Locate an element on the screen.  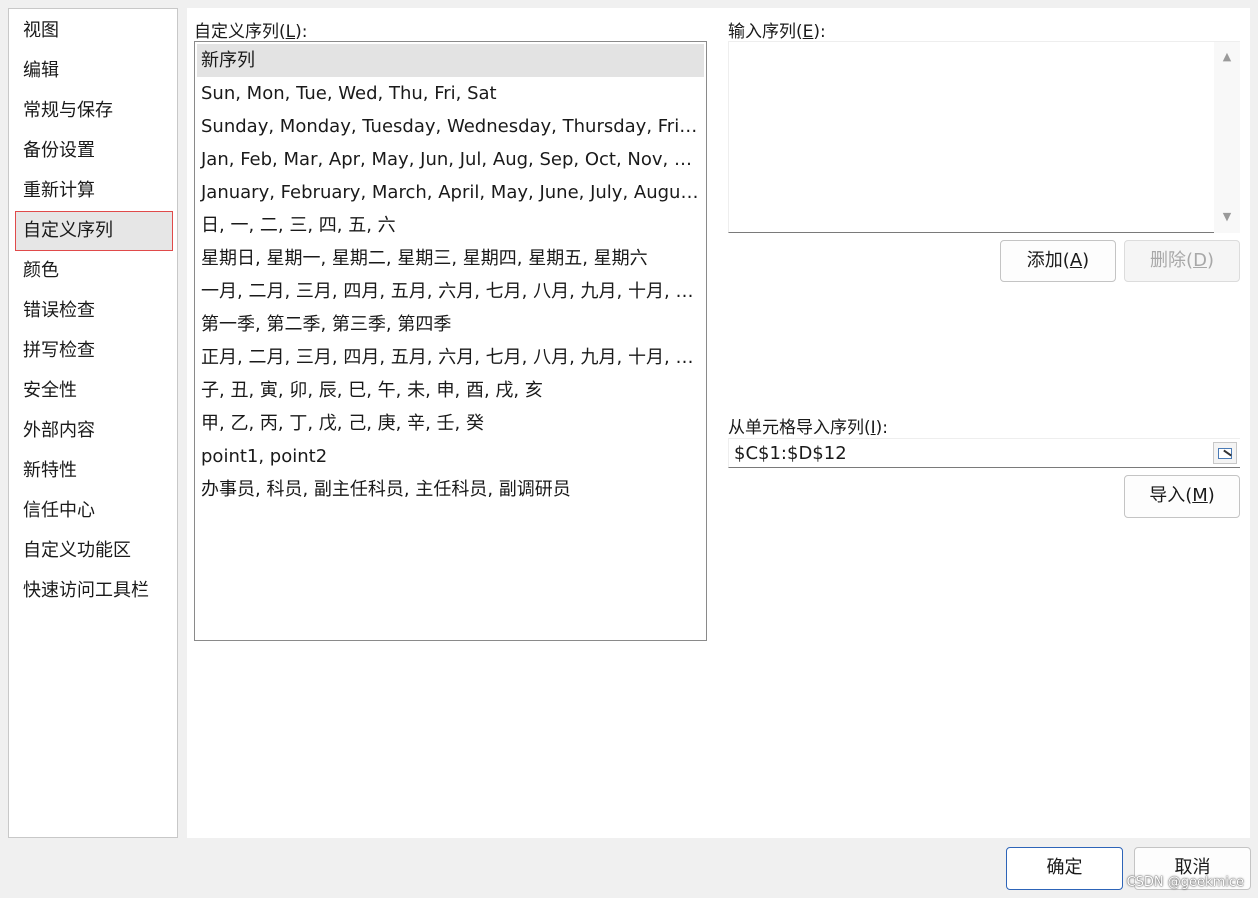
import-range-value: $C$1:$D$12 is located at coordinates (790, 453).